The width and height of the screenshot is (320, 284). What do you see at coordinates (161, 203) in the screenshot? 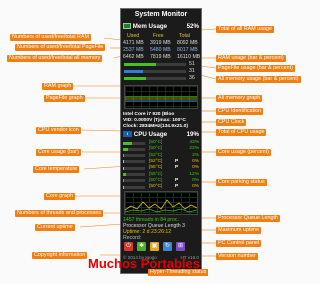
I see `core-graph` at bounding box center [161, 203].